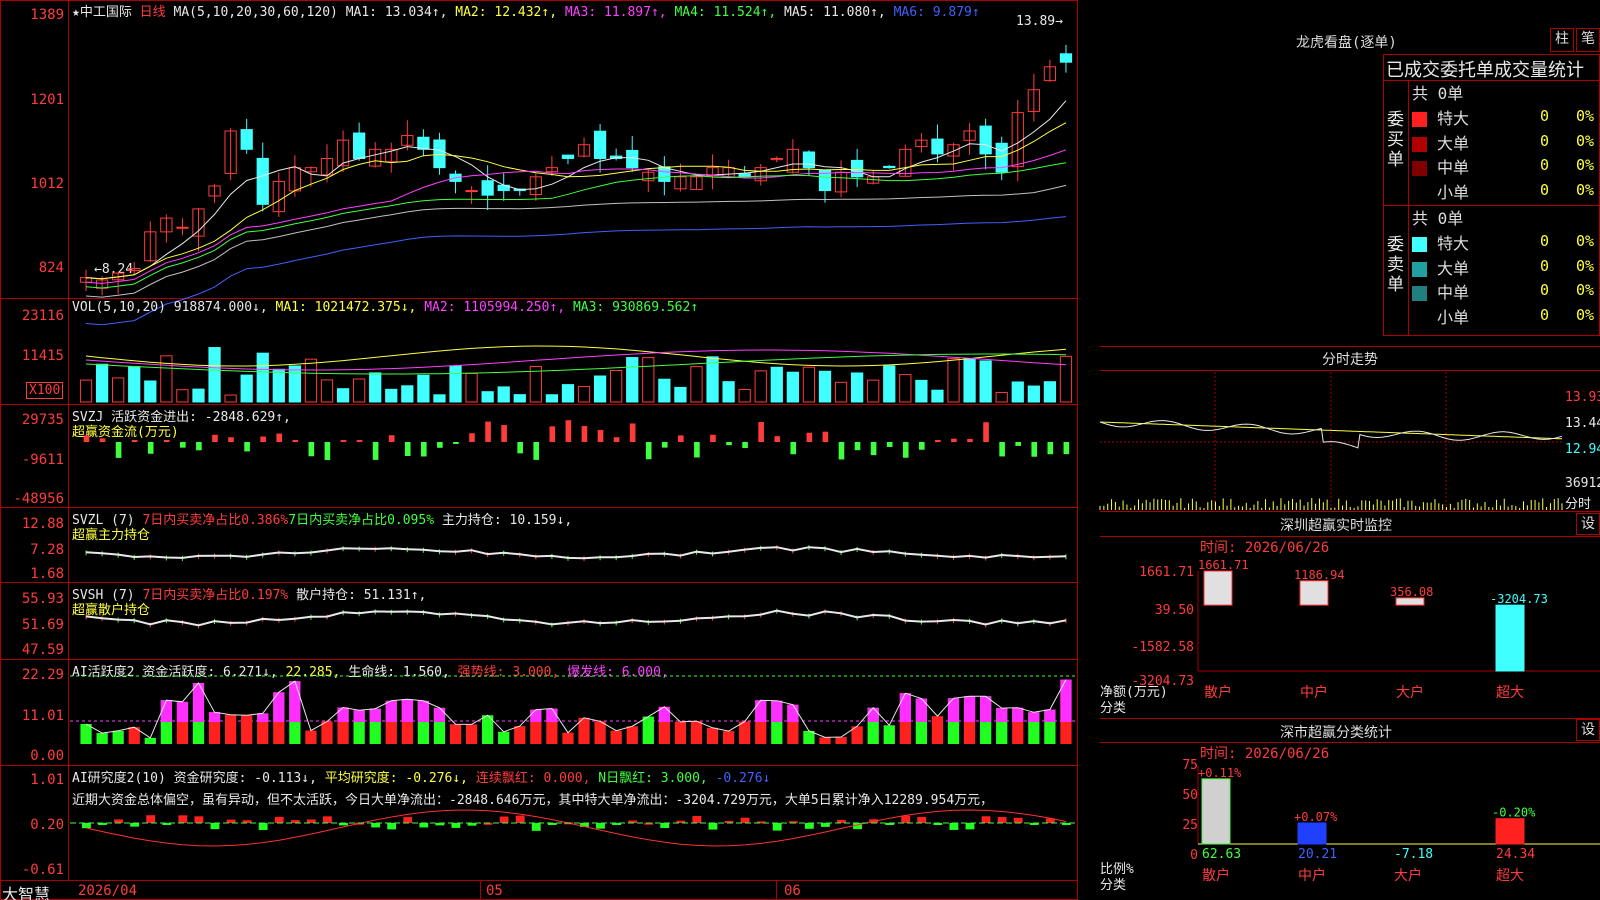 Image resolution: width=1600 pixels, height=900 pixels. Describe the element at coordinates (1562, 40) in the screenshot. I see `bar-mode-button: 柱` at that location.